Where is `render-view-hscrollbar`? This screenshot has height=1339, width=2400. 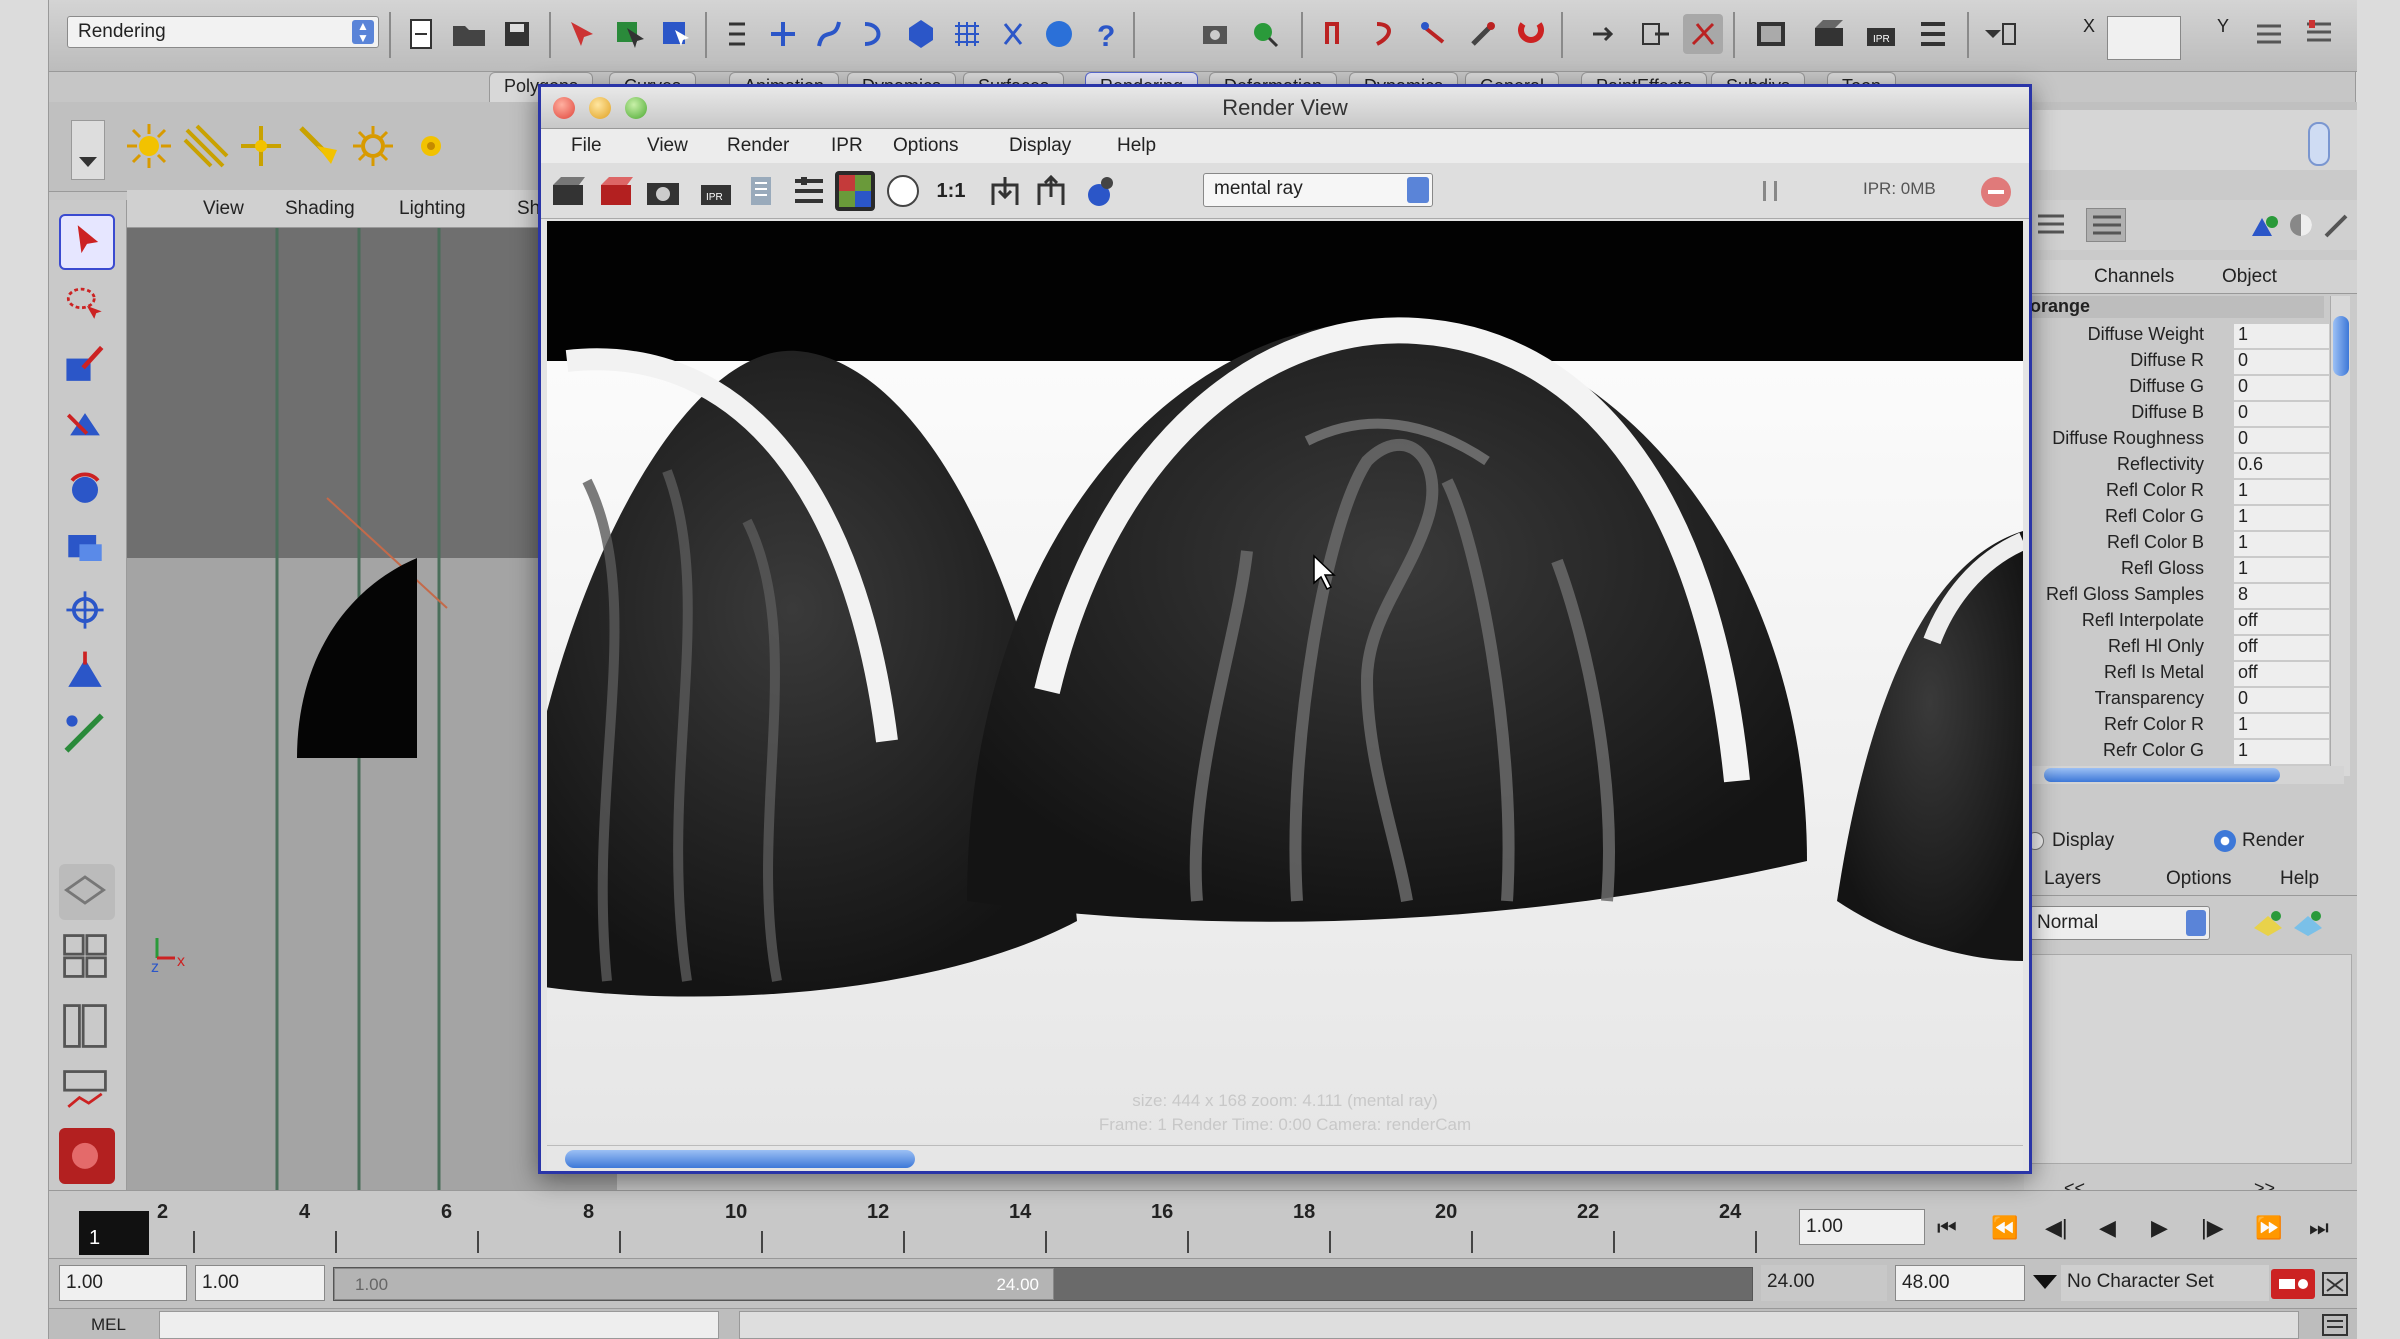 render-view-hscrollbar is located at coordinates (1285, 1158).